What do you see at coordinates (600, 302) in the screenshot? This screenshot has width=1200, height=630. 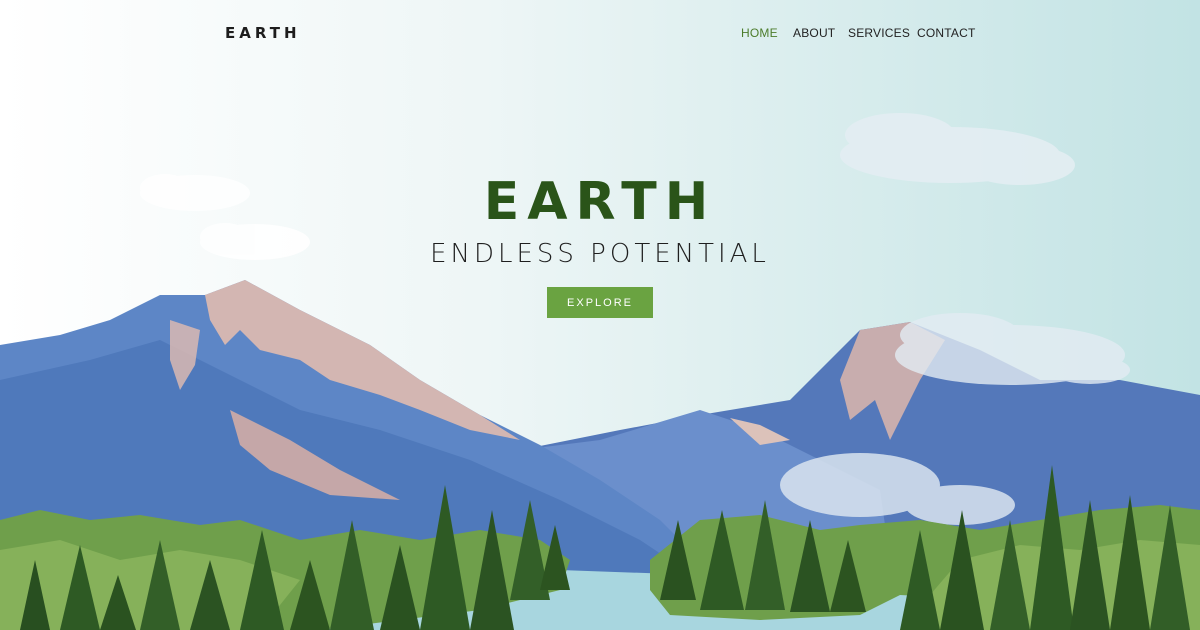 I see `explore-button: EXPLORE` at bounding box center [600, 302].